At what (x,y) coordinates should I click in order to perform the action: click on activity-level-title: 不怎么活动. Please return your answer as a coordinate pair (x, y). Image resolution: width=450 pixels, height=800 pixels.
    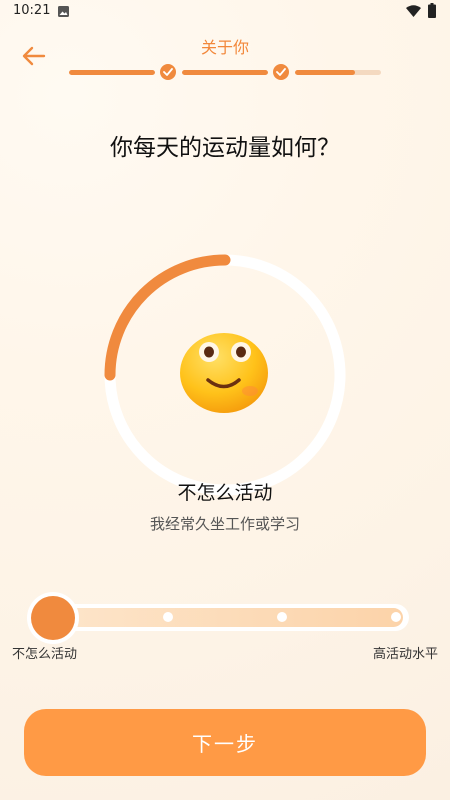
    Looking at the image, I should click on (225, 493).